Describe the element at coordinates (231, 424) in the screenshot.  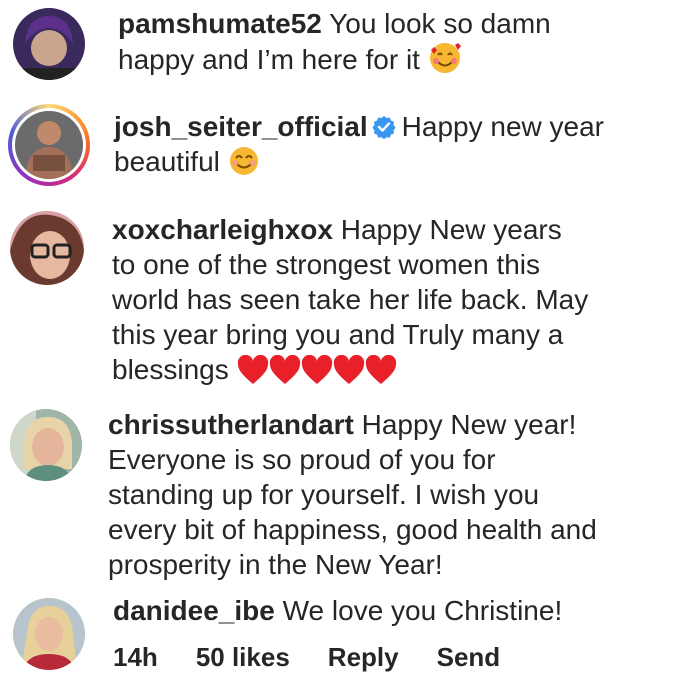
I see `comment-username: chrissutherlandart` at that location.